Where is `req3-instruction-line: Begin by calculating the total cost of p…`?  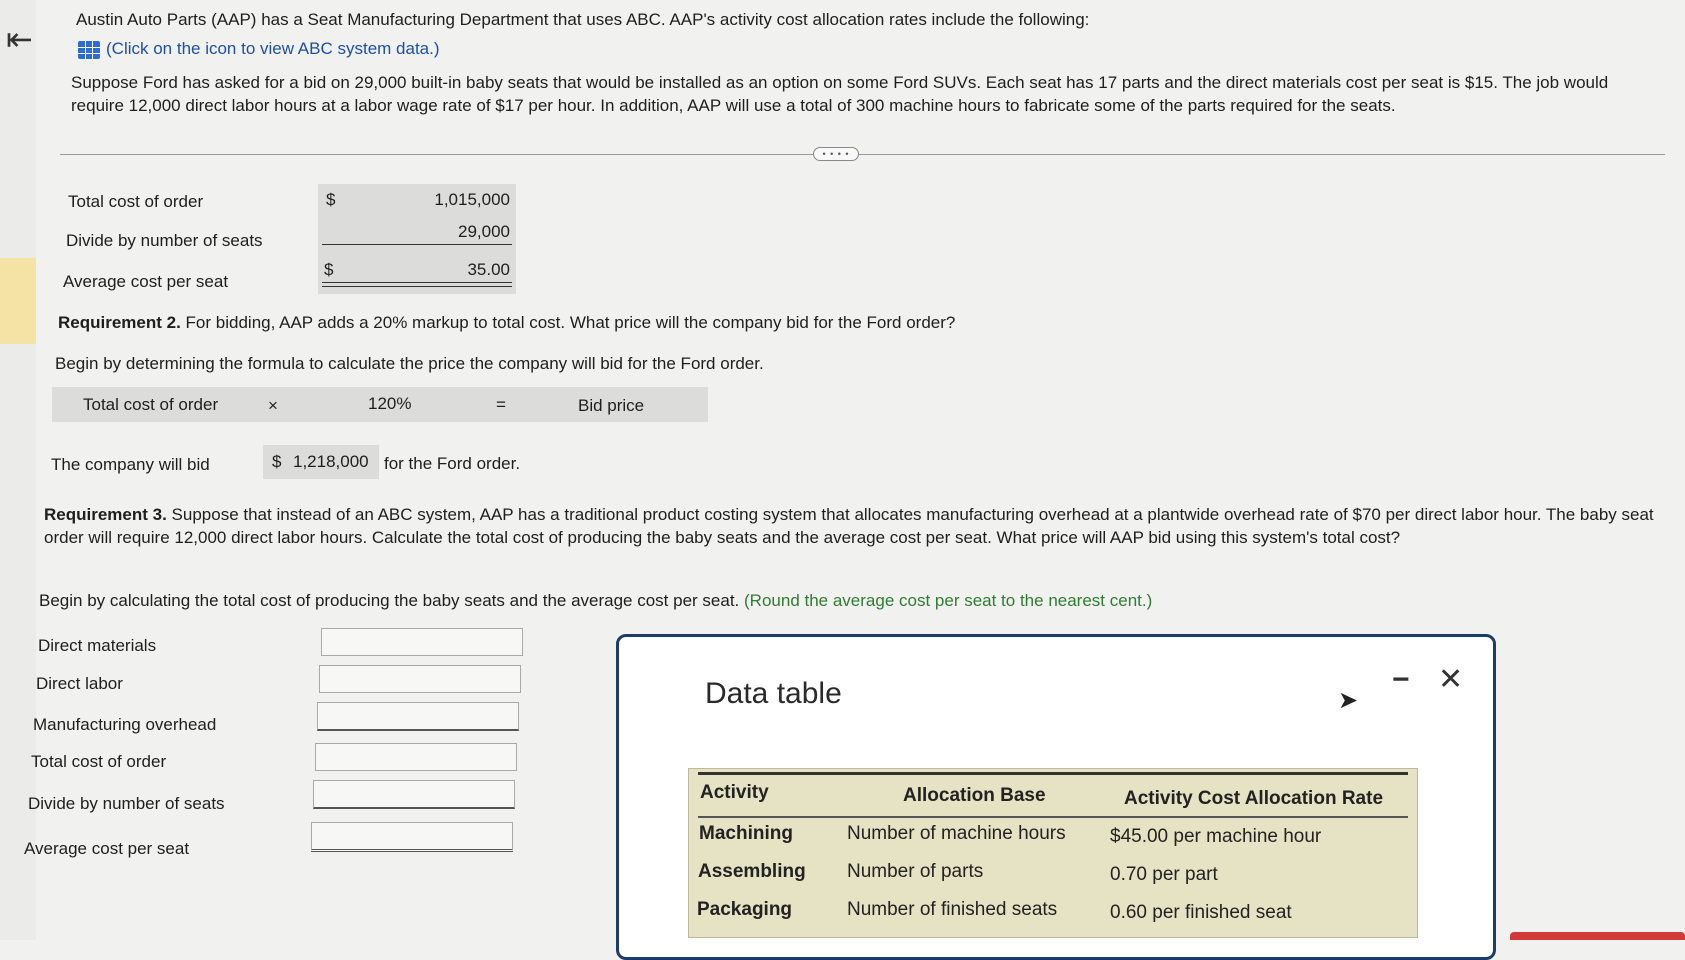 req3-instruction-line: Begin by calculating the total cost of p… is located at coordinates (595, 600).